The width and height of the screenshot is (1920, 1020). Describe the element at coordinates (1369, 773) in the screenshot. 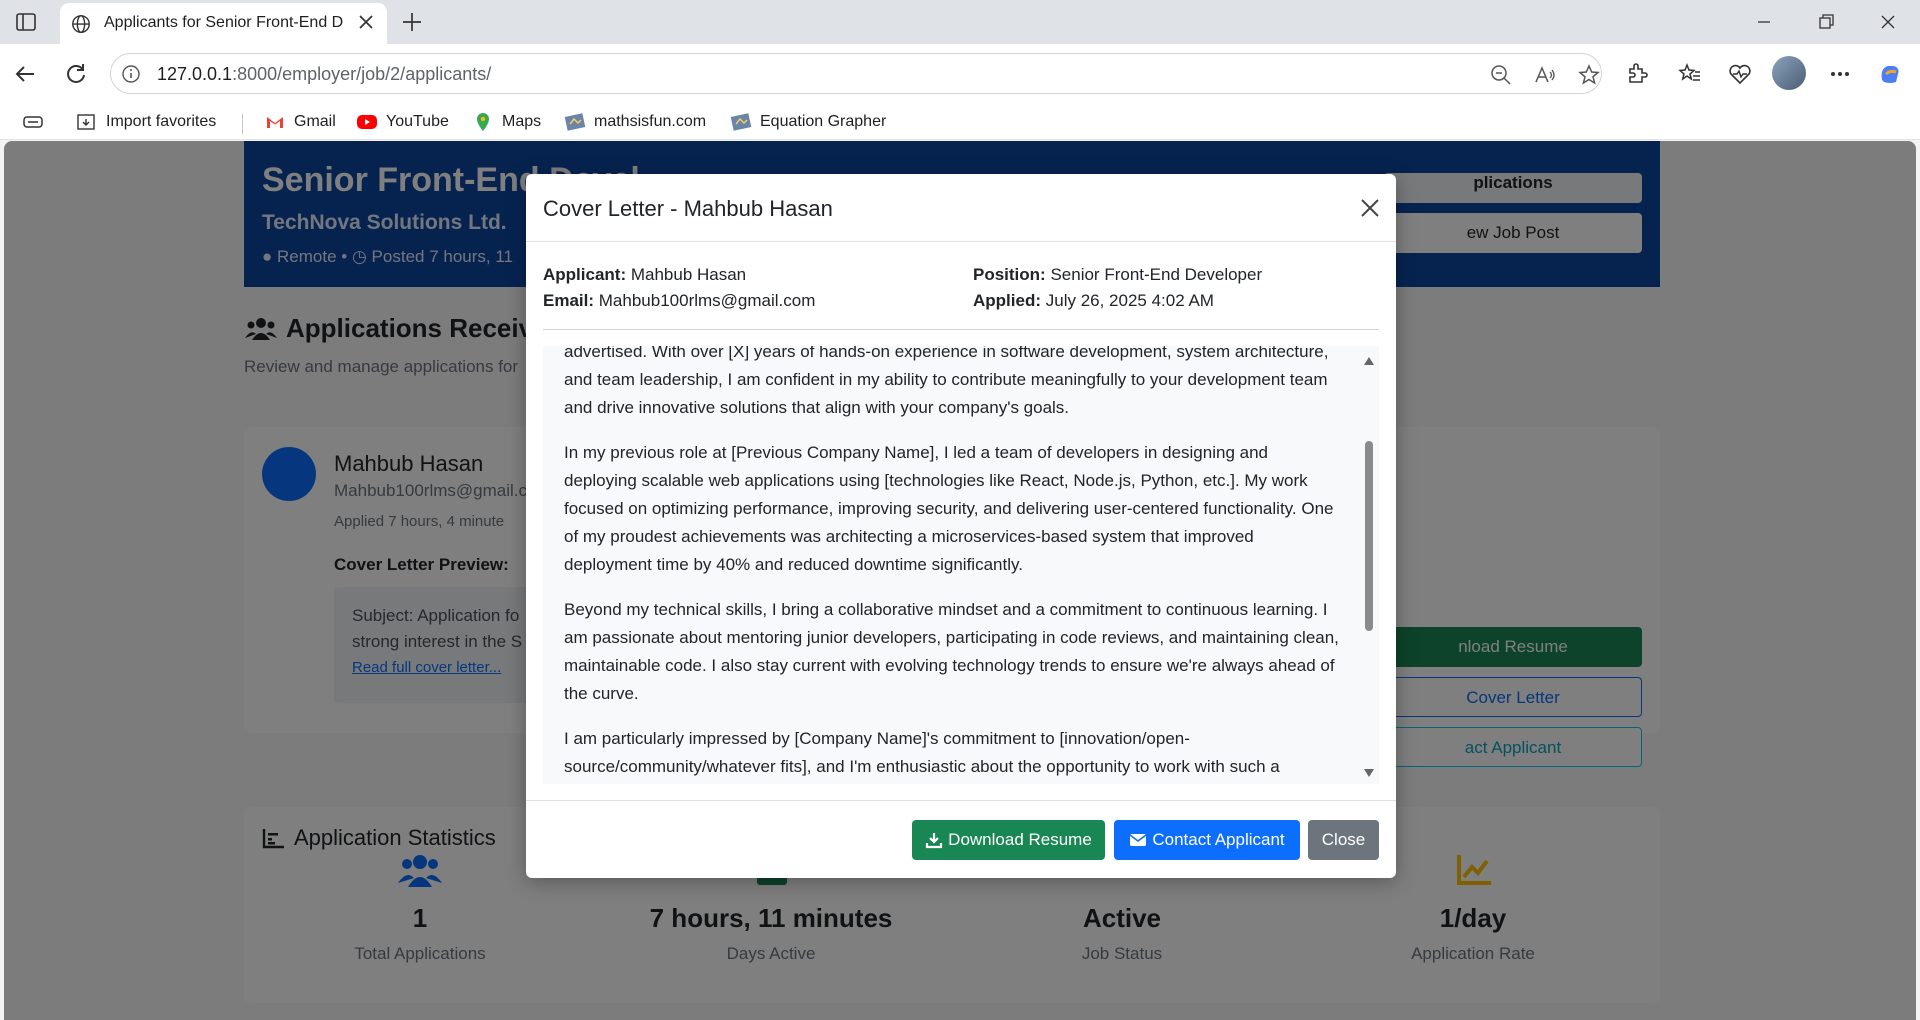

I see `scroll-down-arrow-icon` at that location.